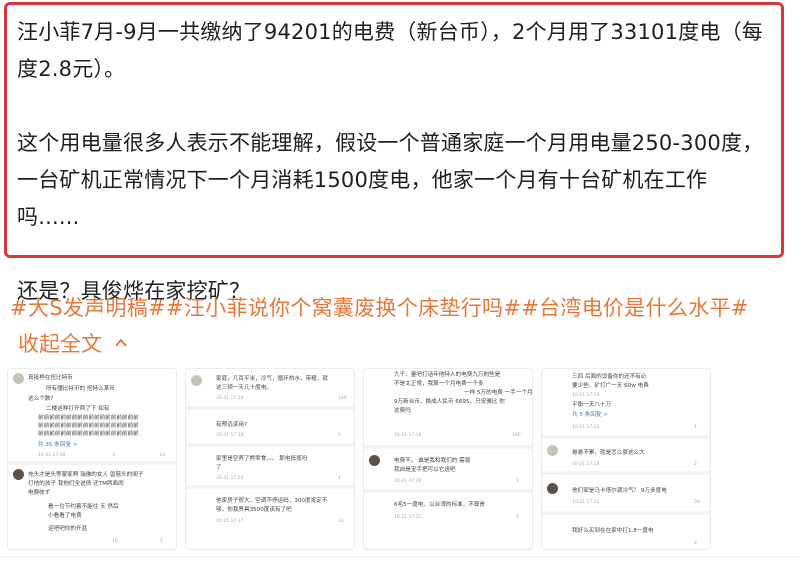 This screenshot has width=800, height=564. What do you see at coordinates (608, 453) in the screenshot?
I see `comment-text: 悬悬不累，就是怎么豪这么大` at bounding box center [608, 453].